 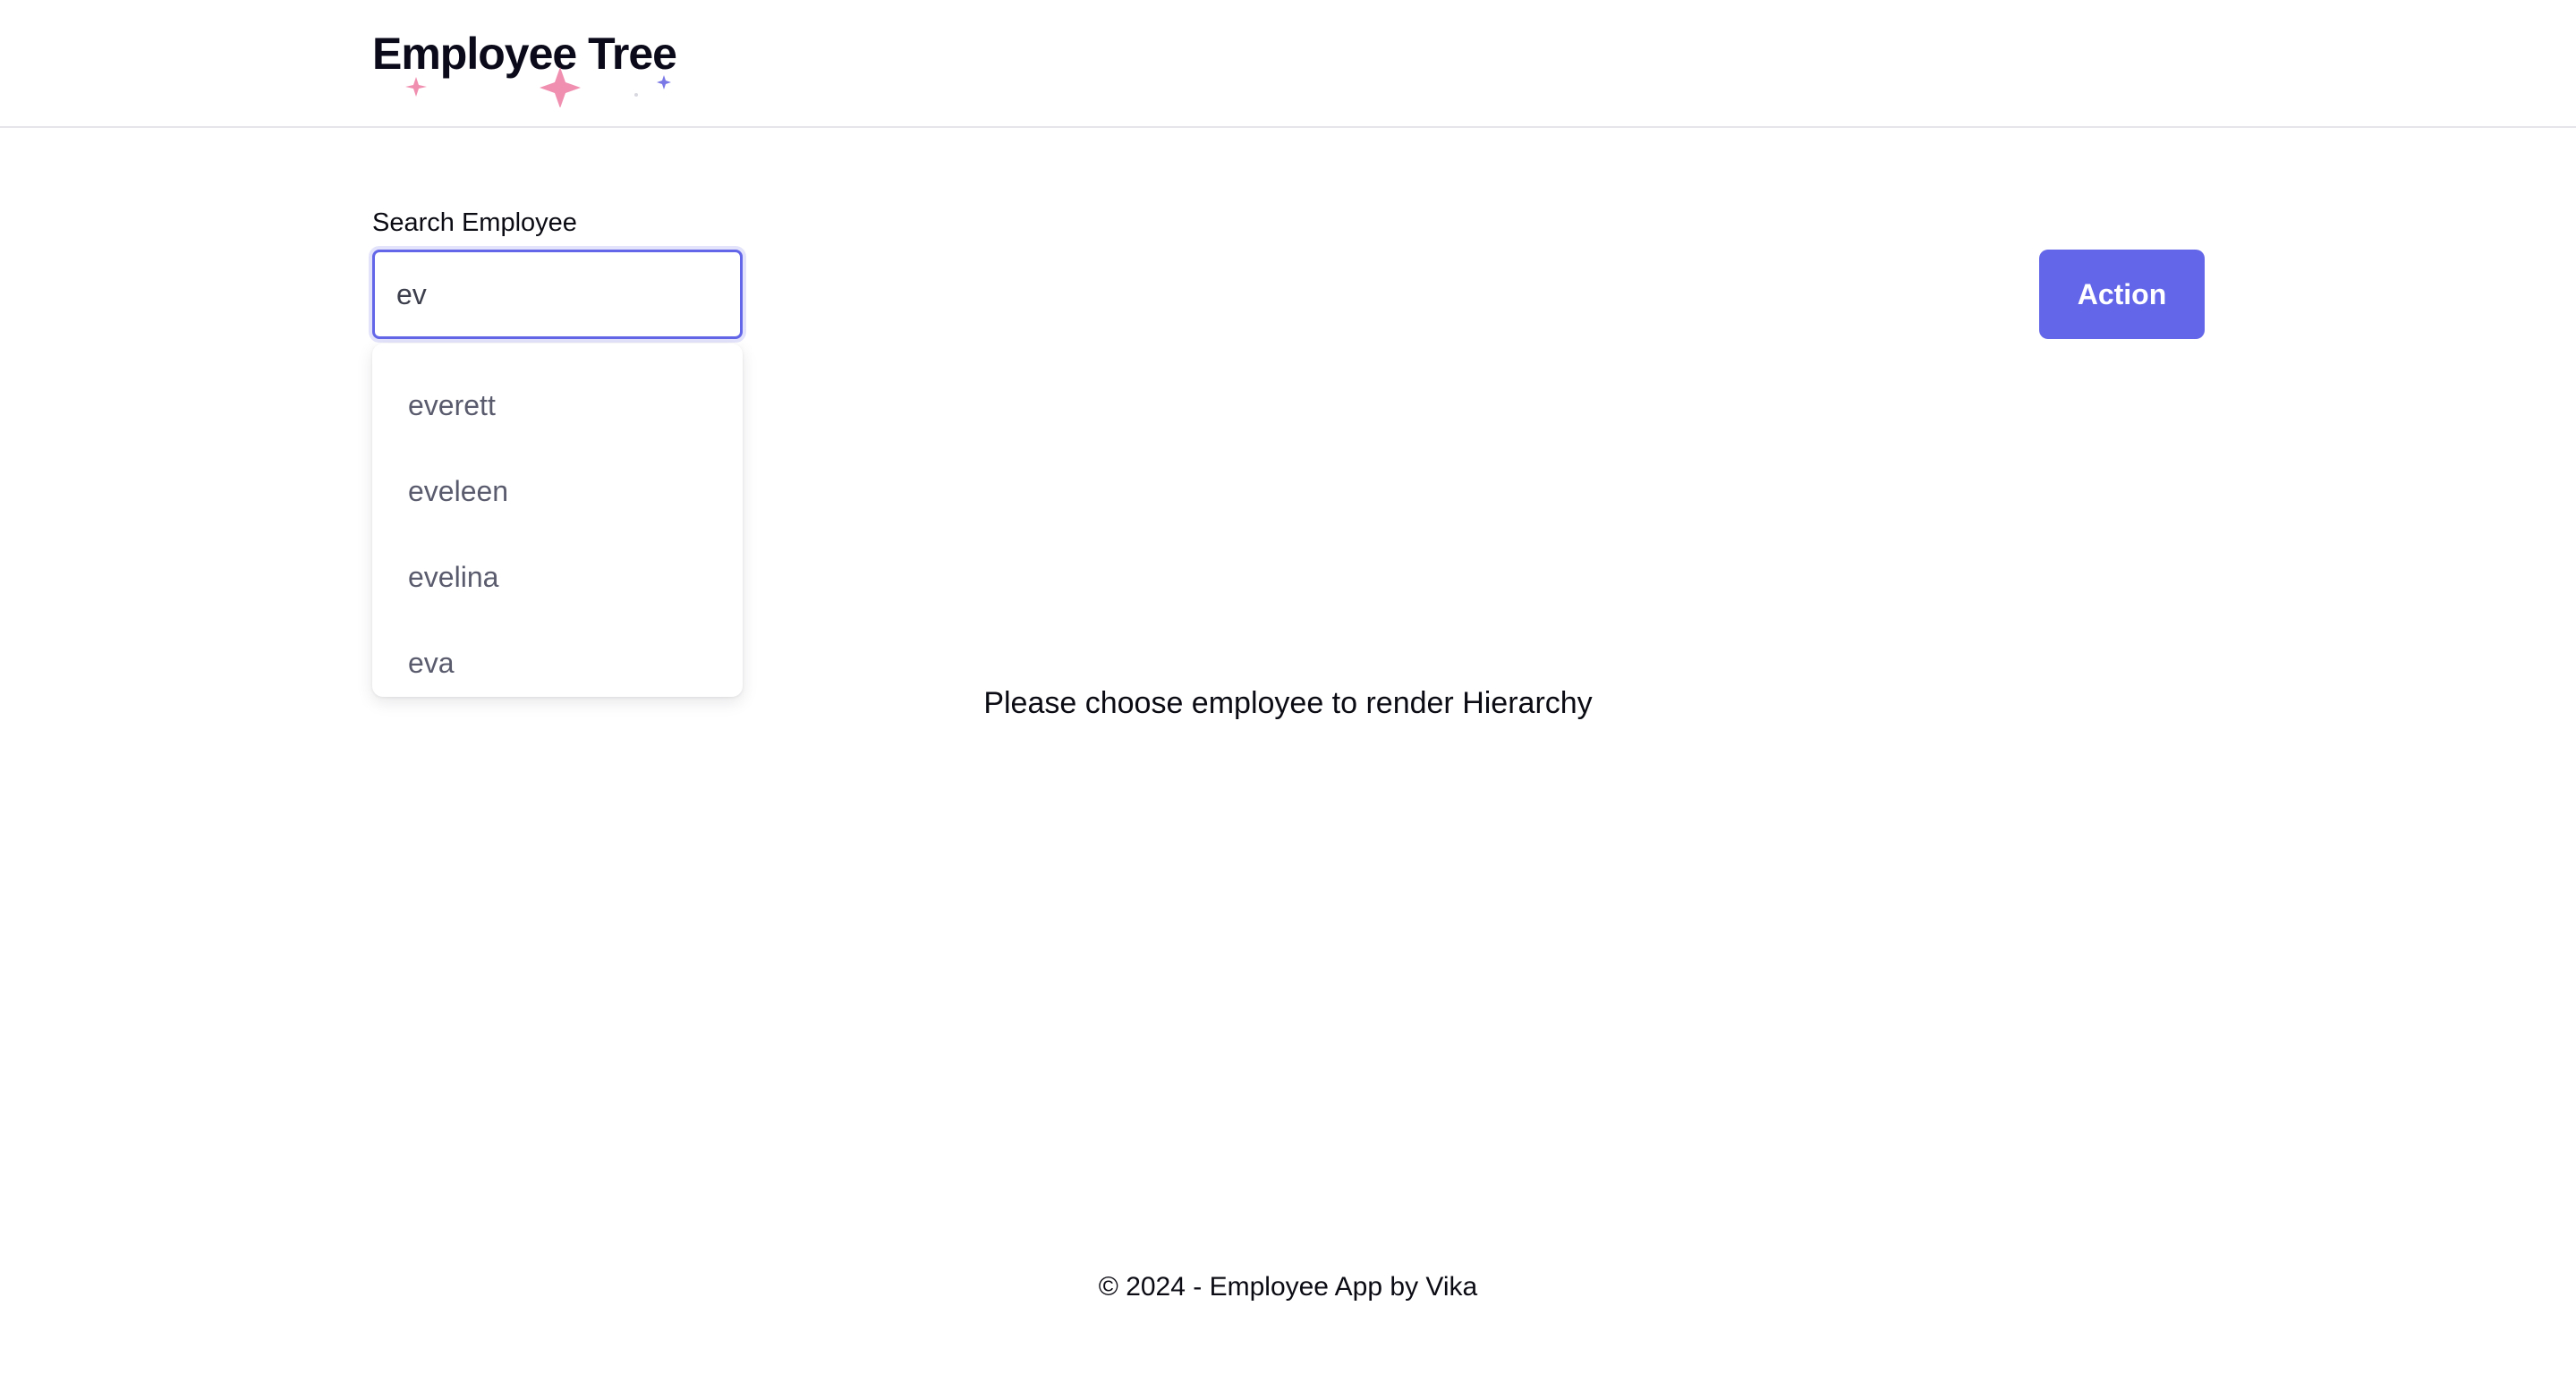 What do you see at coordinates (474, 222) in the screenshot?
I see `search-label: Search Employee` at bounding box center [474, 222].